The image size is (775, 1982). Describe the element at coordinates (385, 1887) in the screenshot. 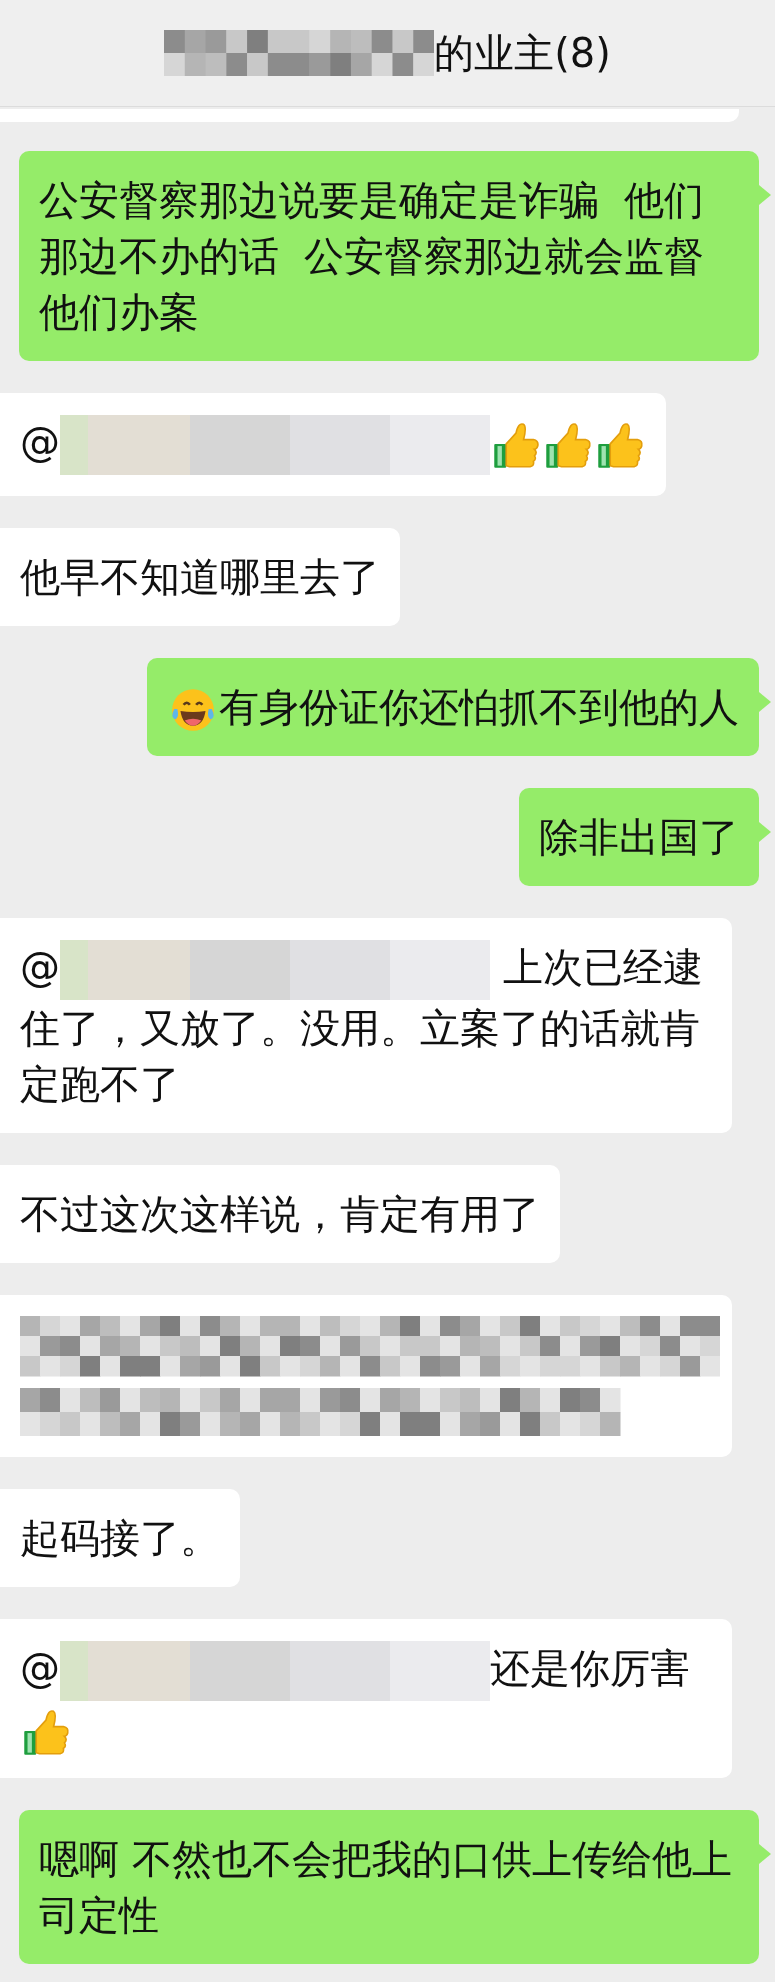

I see `message-text: 嗯啊 不然也不会把我的口供上传给他上司定性` at that location.